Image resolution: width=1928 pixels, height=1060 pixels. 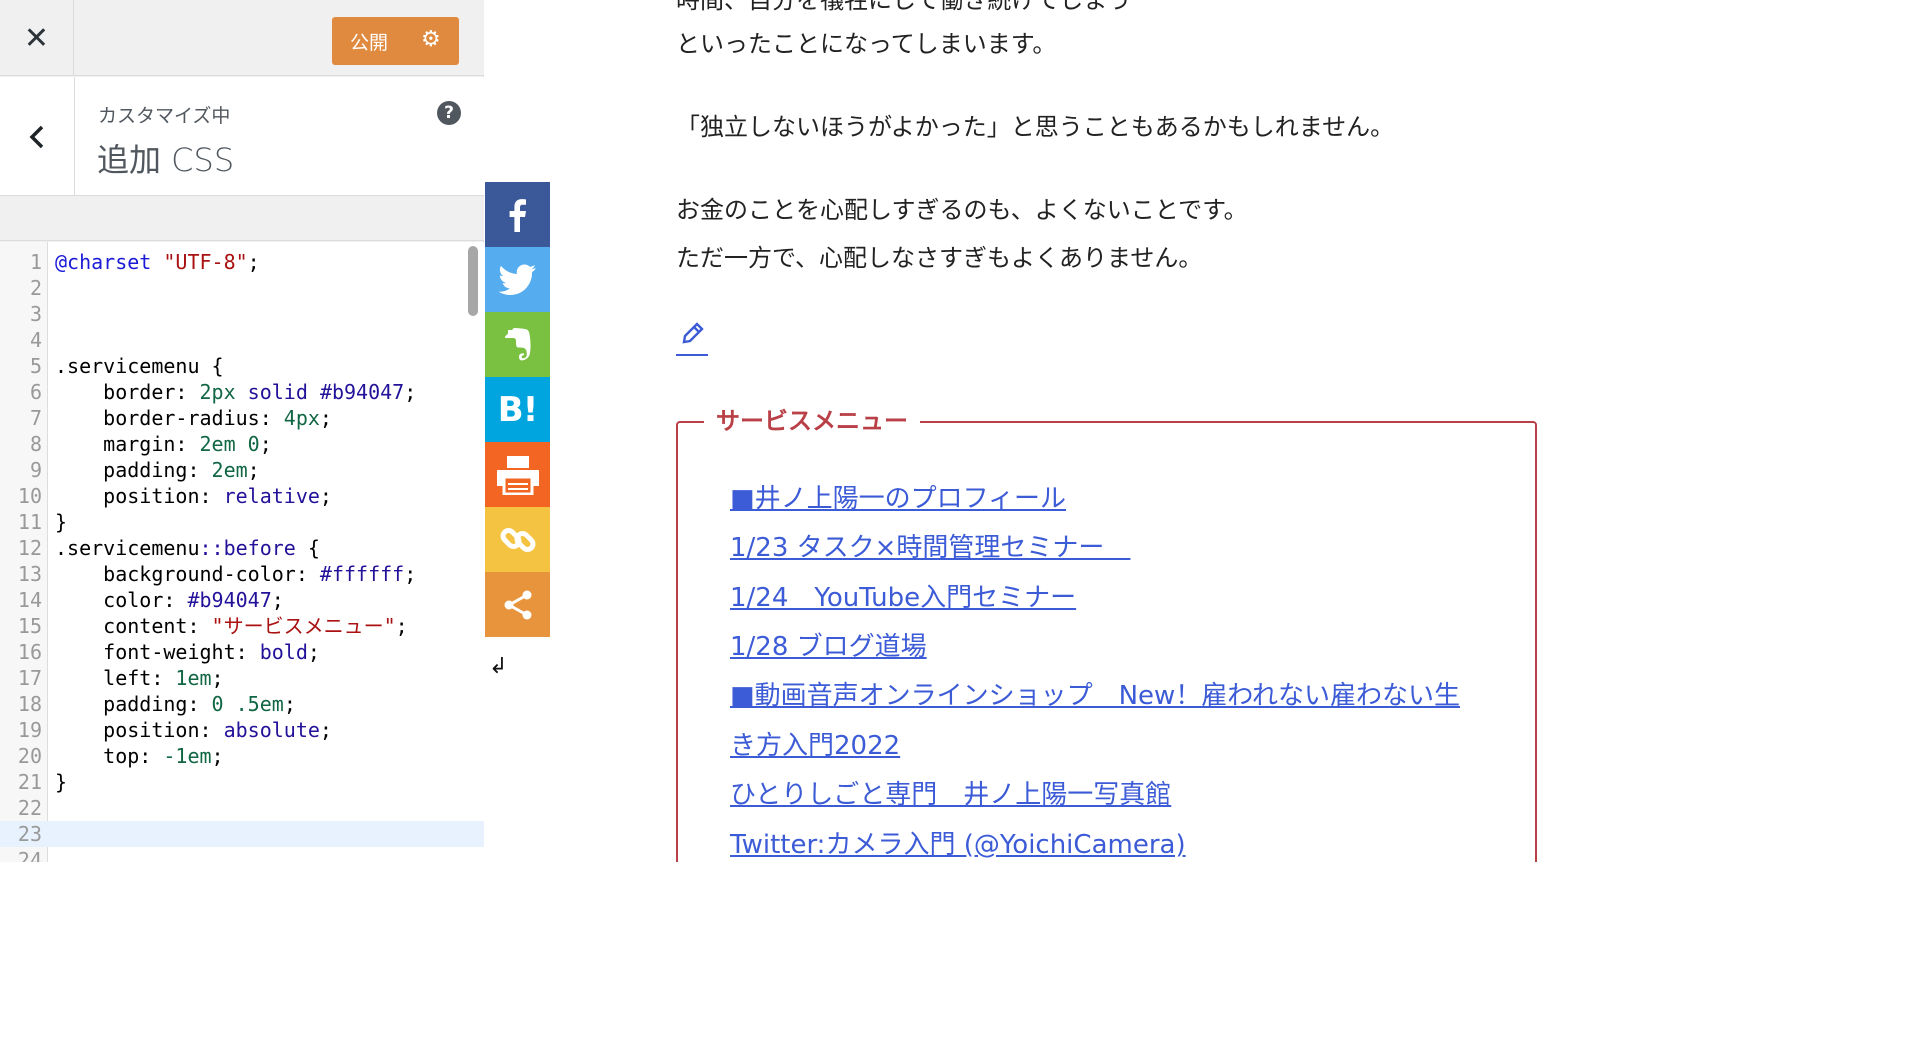 I want to click on code-line: 8 margin: 2em 0;, so click(x=242, y=444).